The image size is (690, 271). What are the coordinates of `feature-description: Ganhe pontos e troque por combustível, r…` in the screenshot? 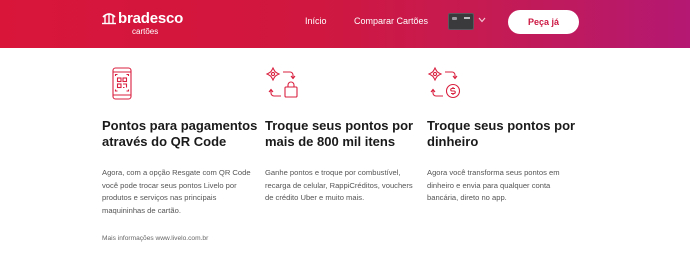 It's located at (339, 185).